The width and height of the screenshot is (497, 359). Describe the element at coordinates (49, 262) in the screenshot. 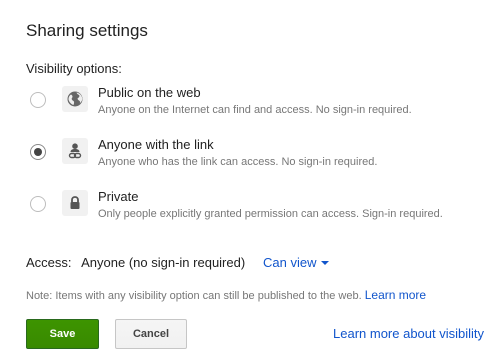

I see `access-label: Access:` at that location.